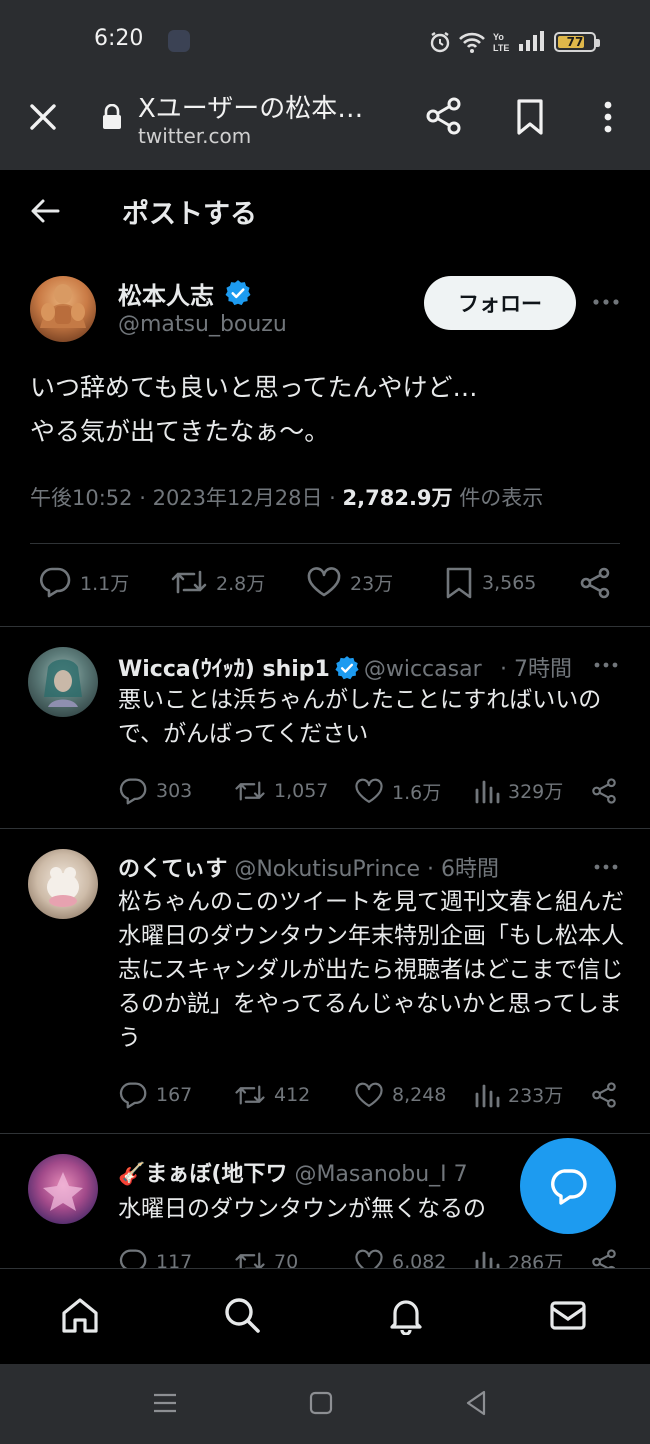 The height and width of the screenshot is (1444, 650). Describe the element at coordinates (501, 498) in the screenshot. I see `post-view-label: 件の表示` at that location.